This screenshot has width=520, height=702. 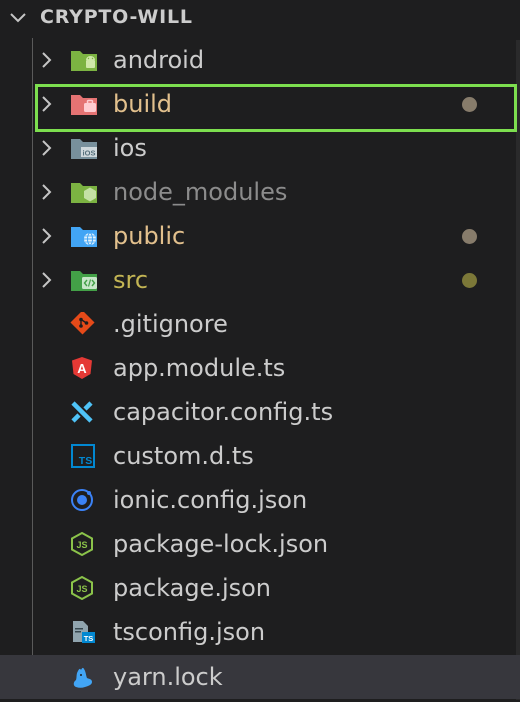 I want to click on explorer-section-header: CRYPTO-WILL, so click(x=260, y=17).